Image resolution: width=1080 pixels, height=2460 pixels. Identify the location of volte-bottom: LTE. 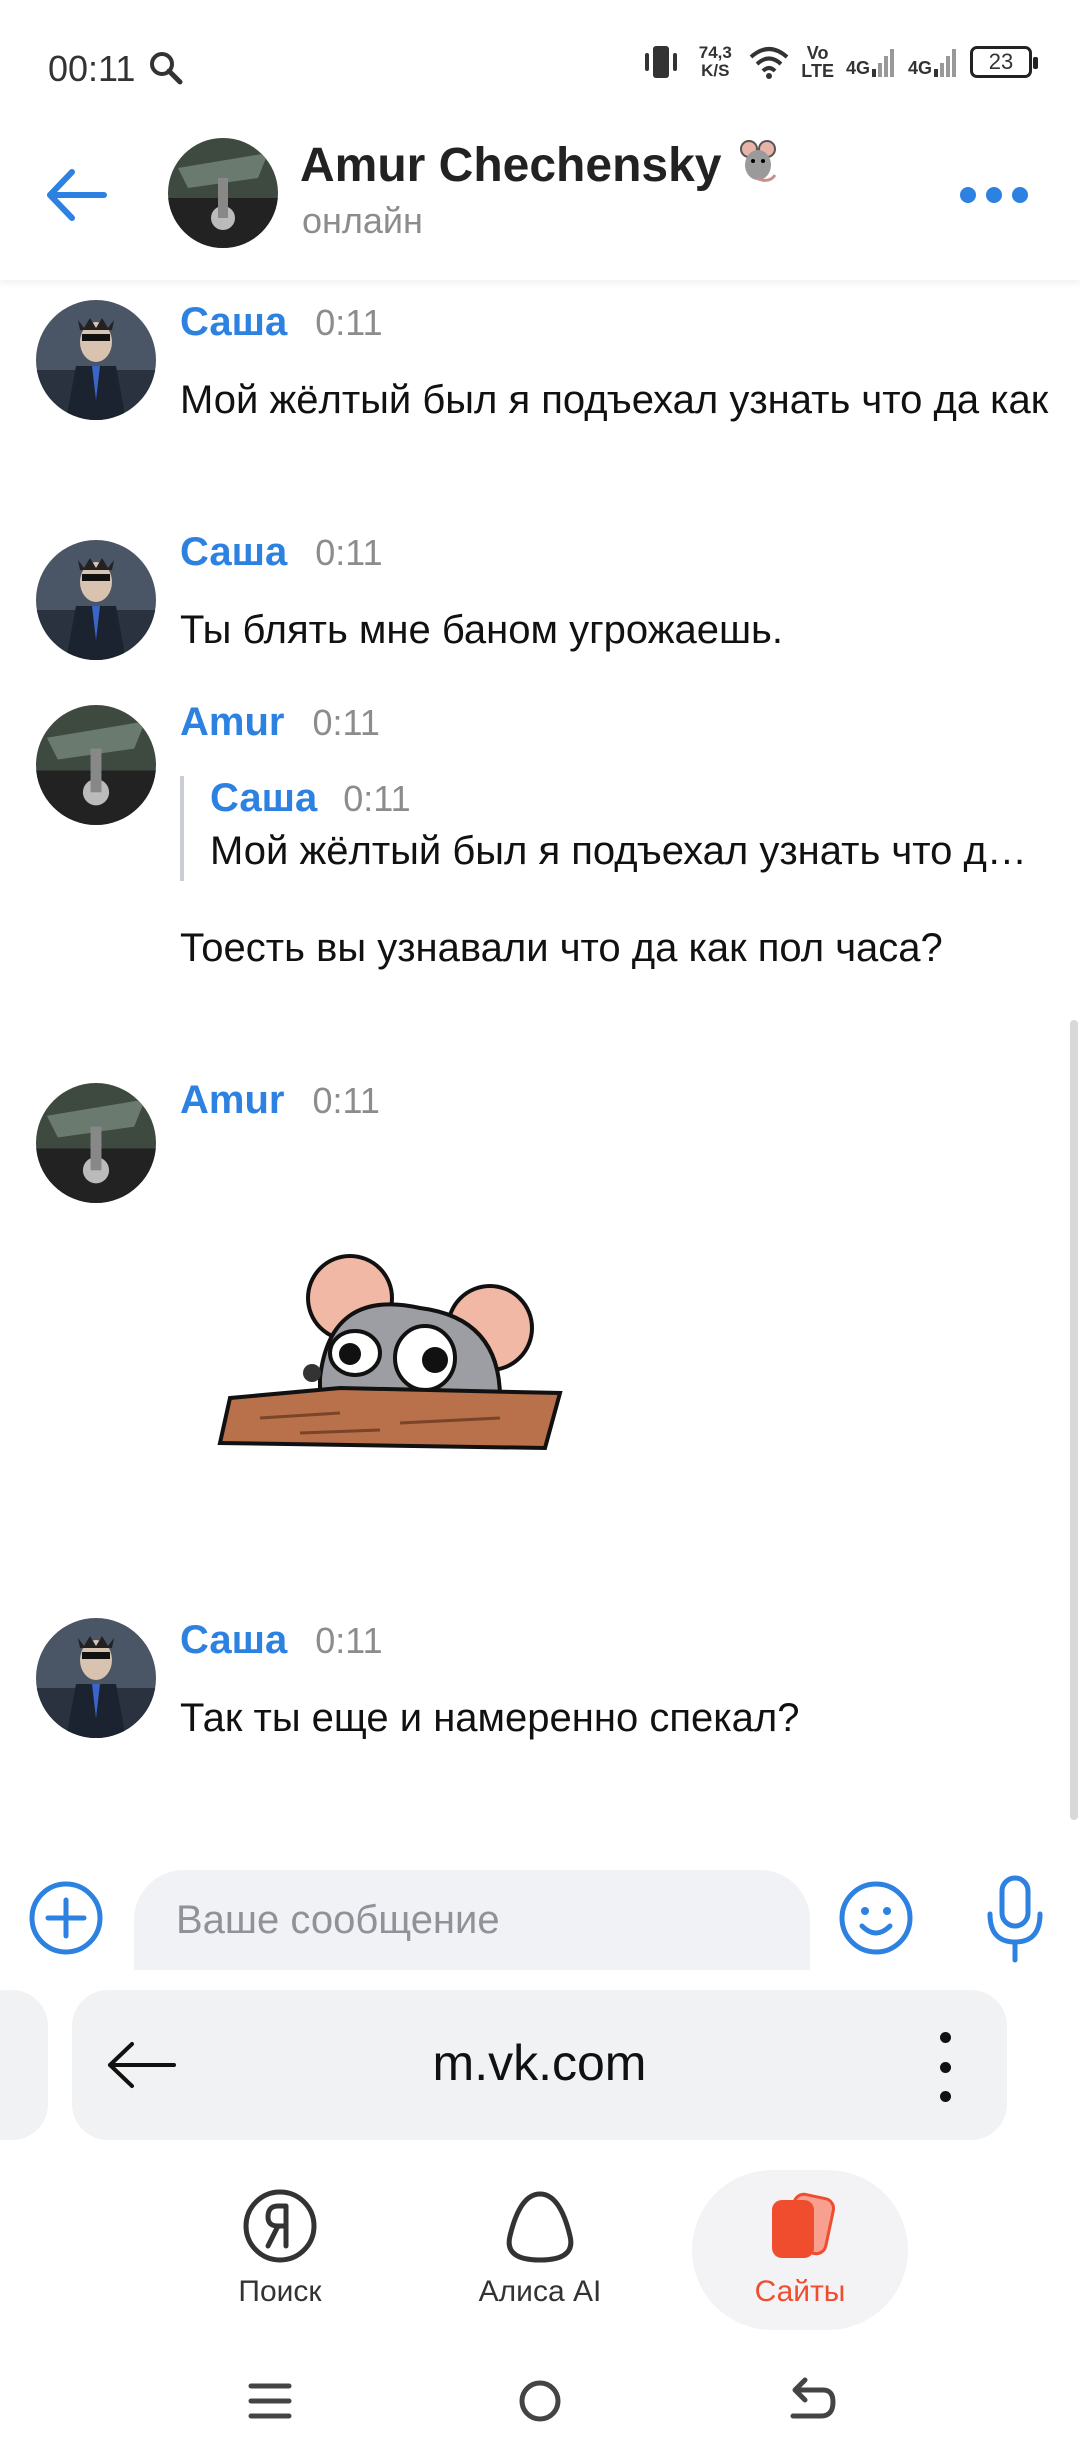
(817, 71).